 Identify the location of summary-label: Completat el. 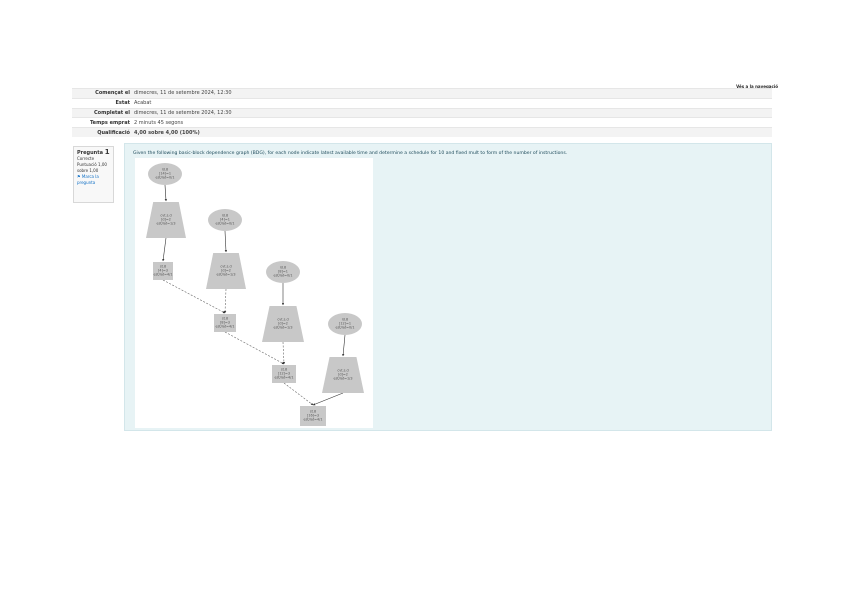
(102, 112).